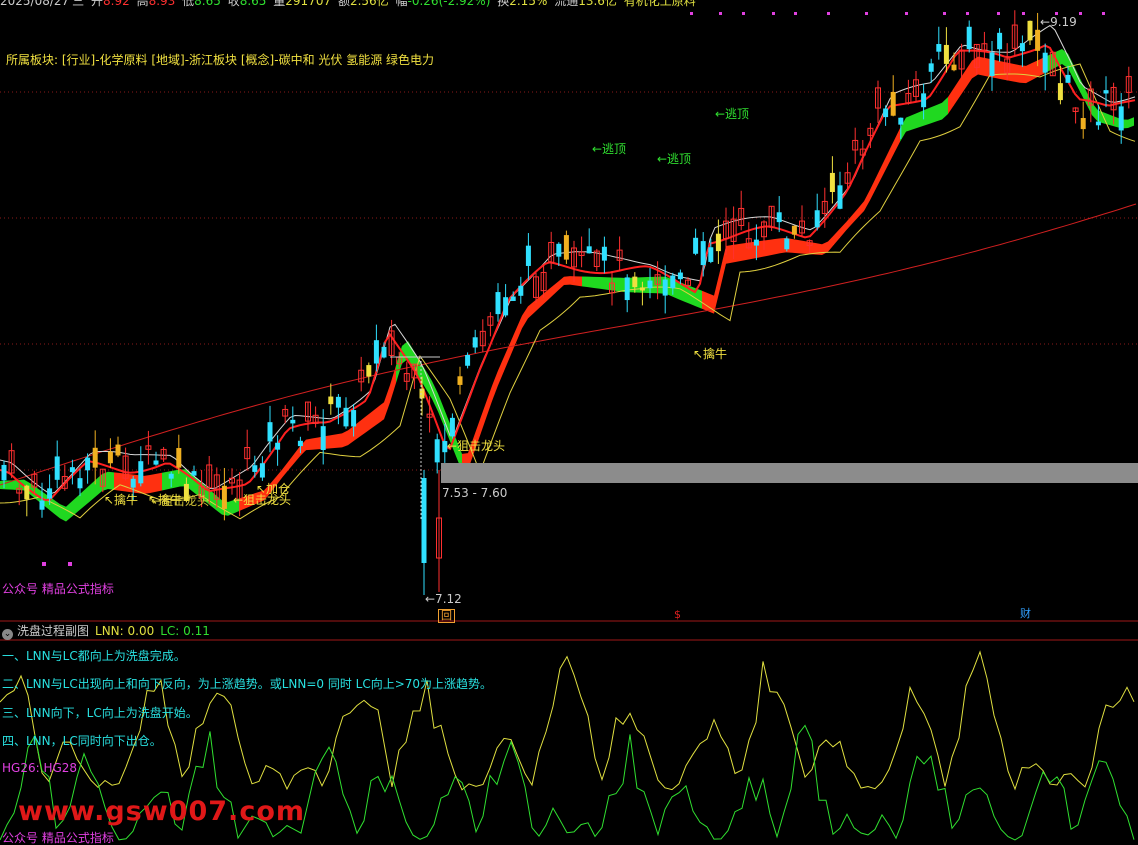  Describe the element at coordinates (97, 4) in the screenshot. I see `quote-open-label: 开` at that location.